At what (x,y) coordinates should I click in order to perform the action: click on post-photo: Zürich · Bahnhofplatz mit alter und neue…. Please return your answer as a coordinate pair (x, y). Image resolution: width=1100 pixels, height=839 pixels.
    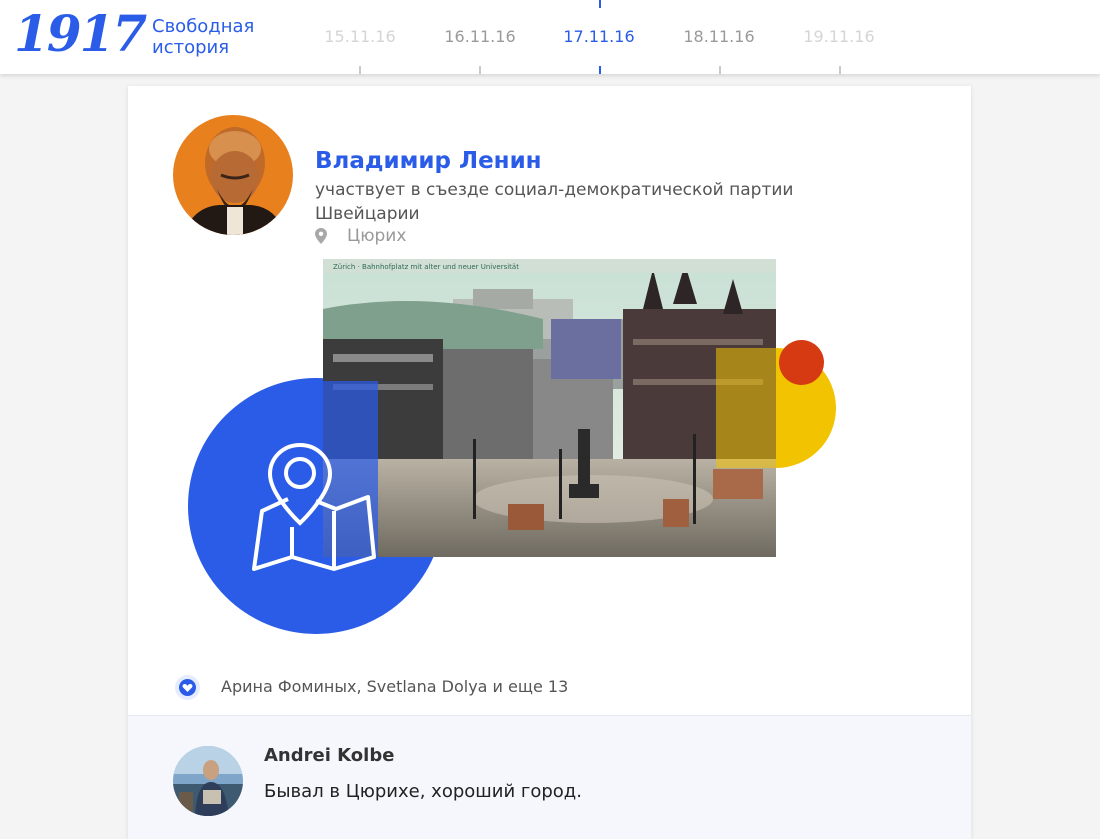
    Looking at the image, I should click on (549, 408).